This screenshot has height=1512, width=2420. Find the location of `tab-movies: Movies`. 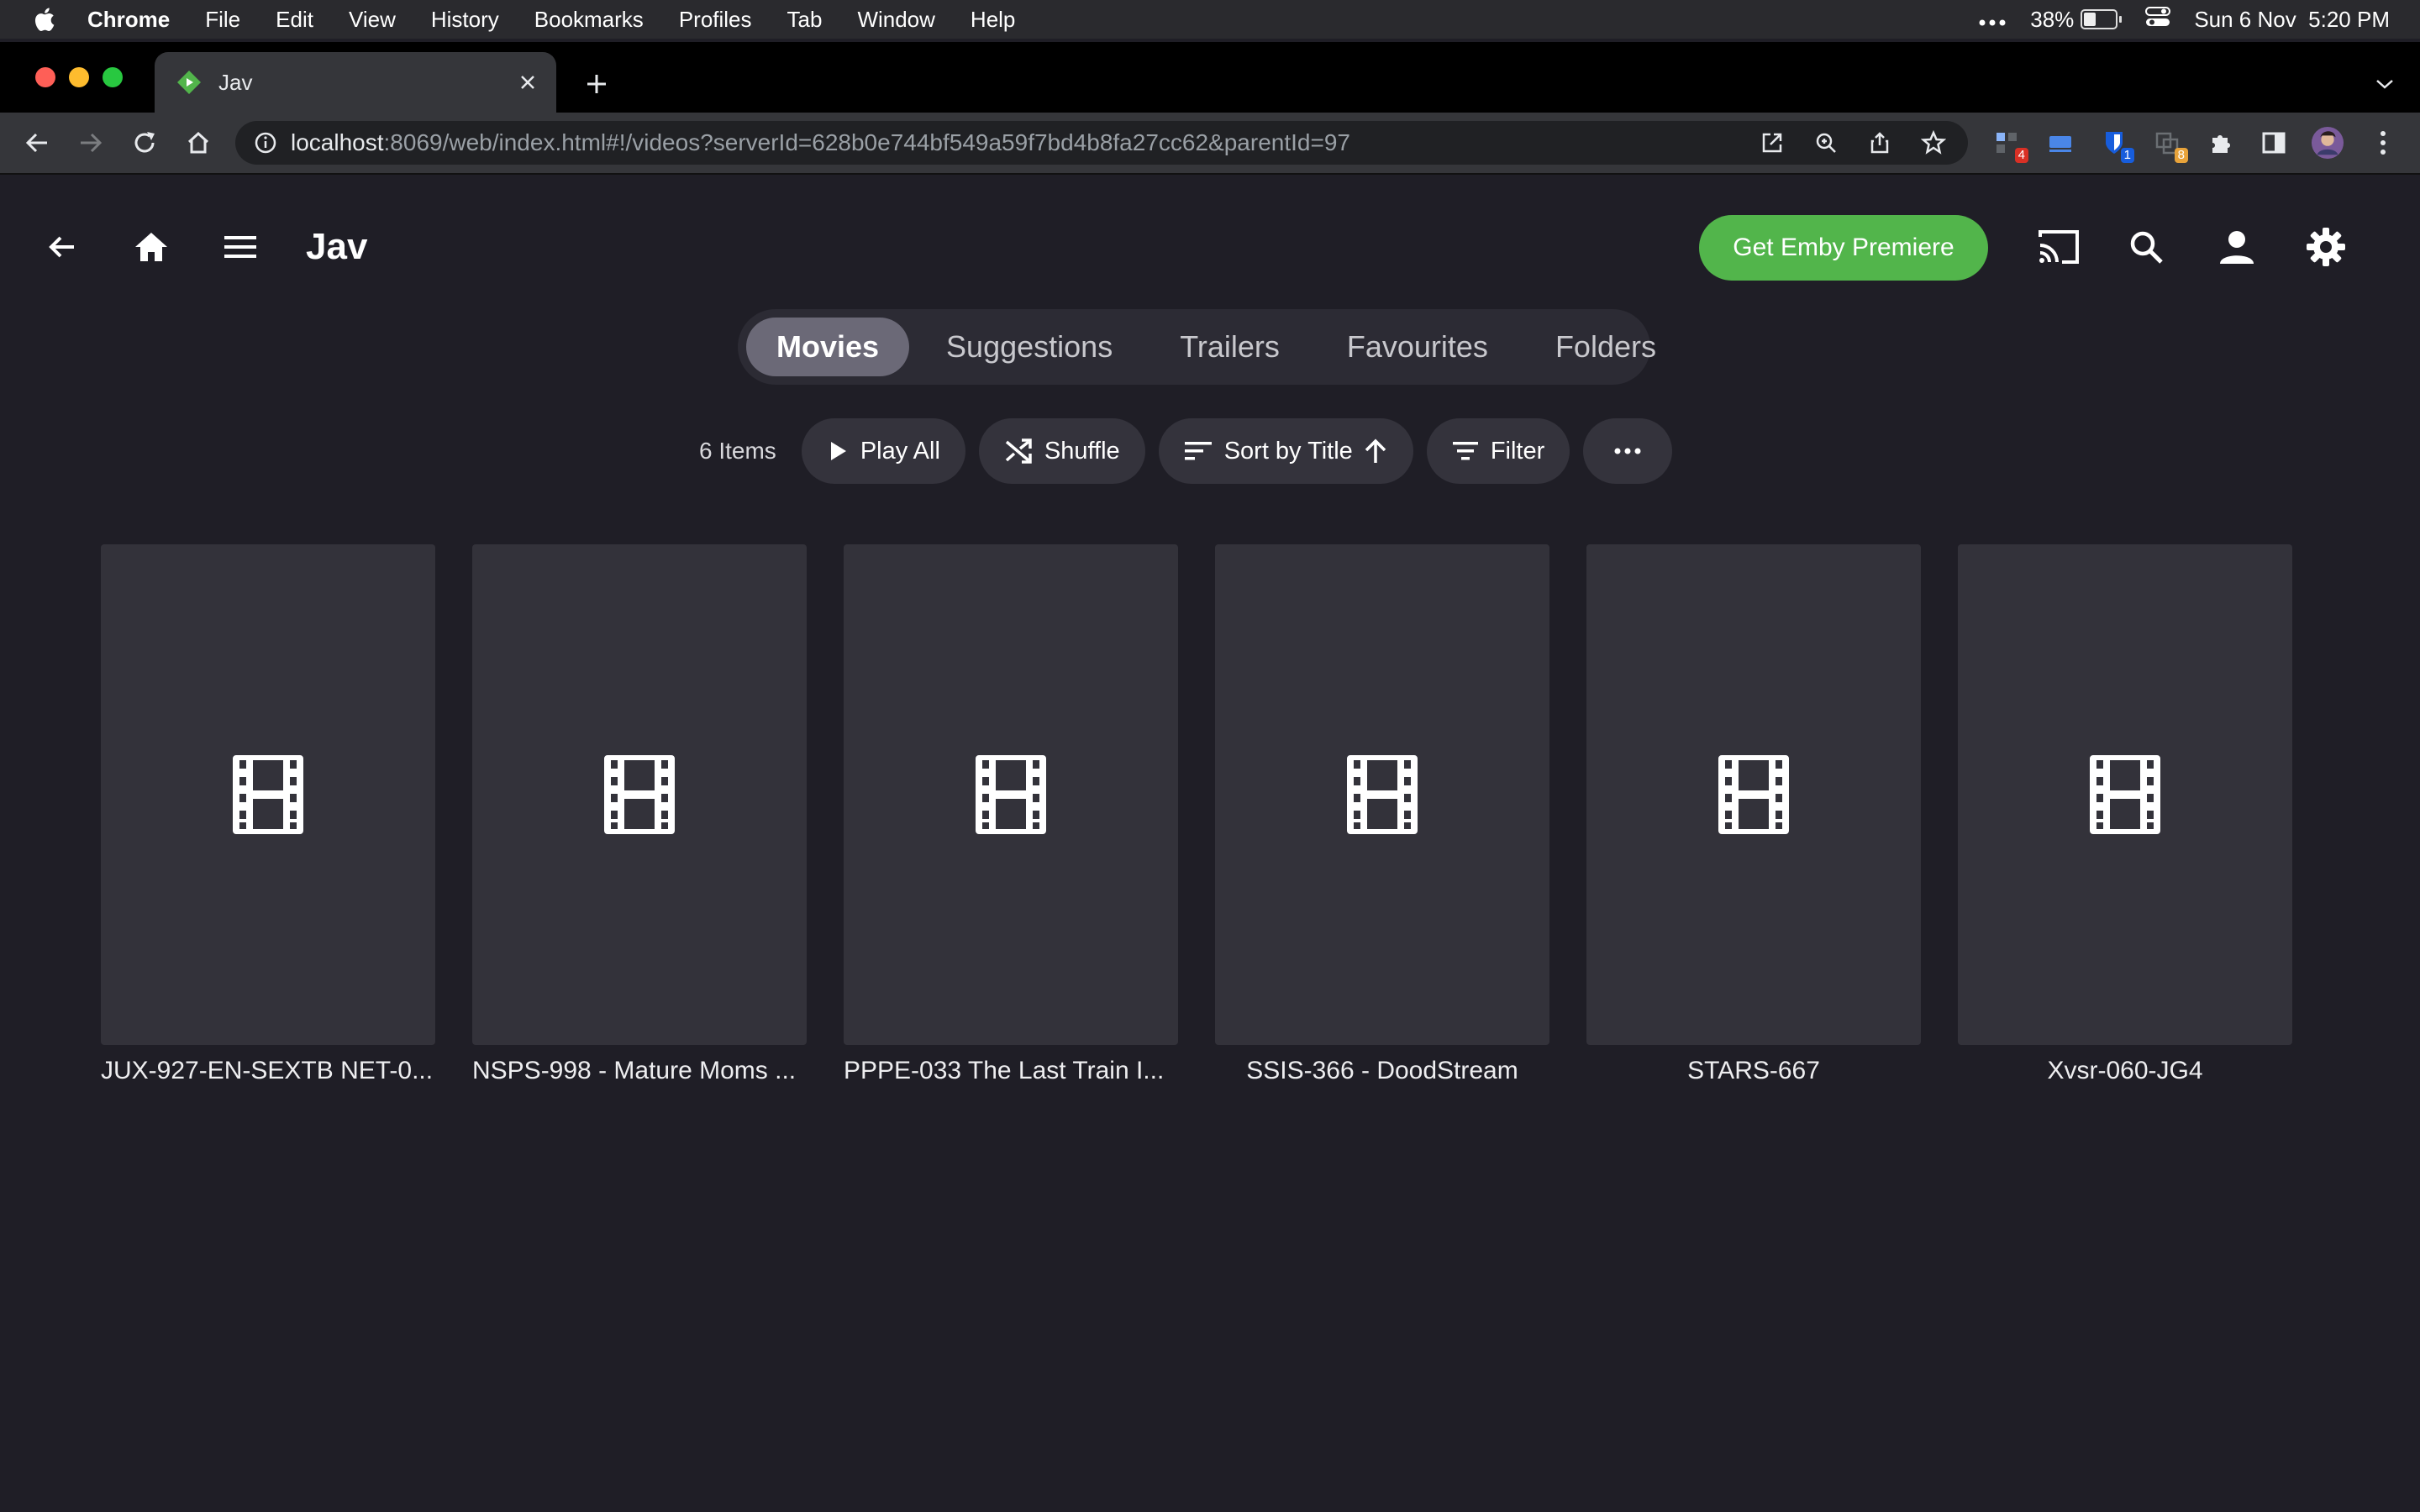

tab-movies: Movies is located at coordinates (828, 347).